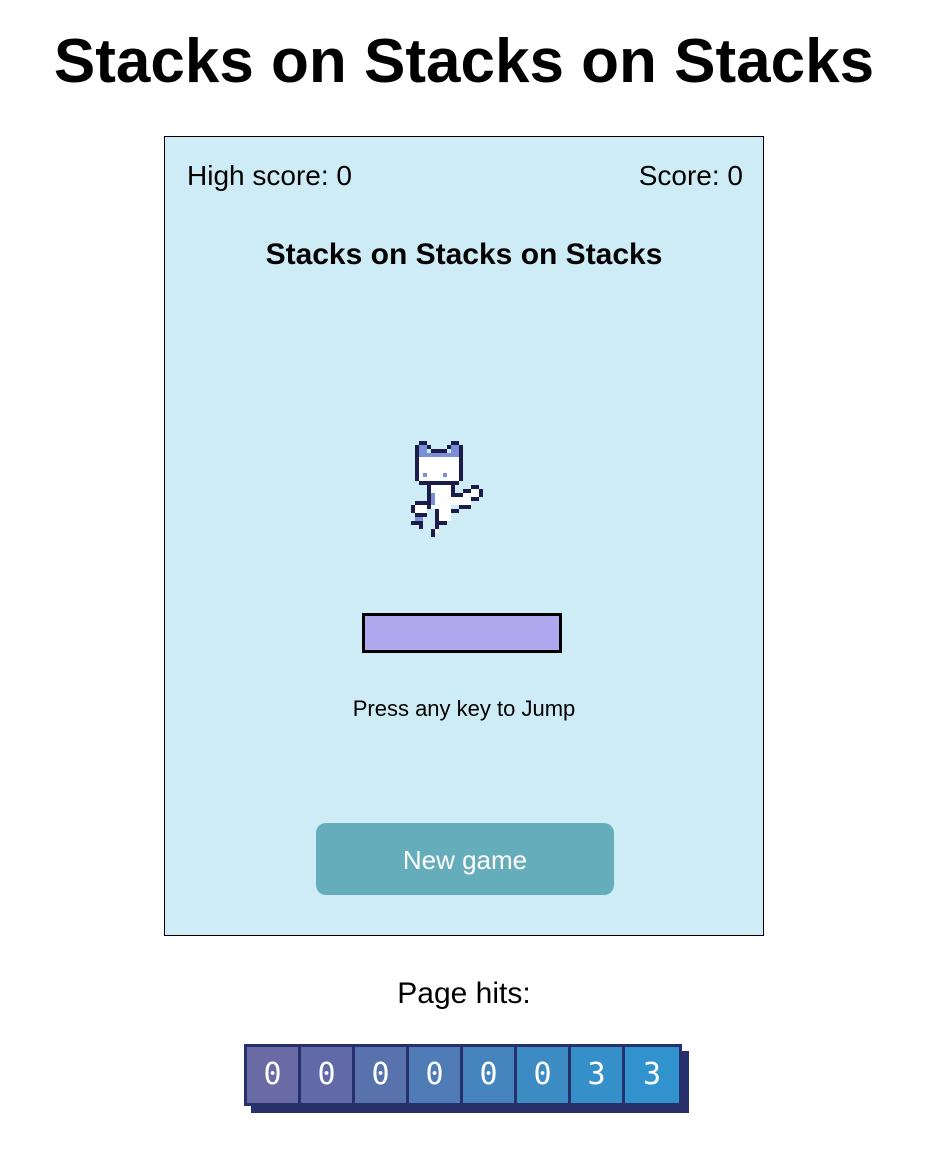 This screenshot has height=1154, width=928. Describe the element at coordinates (447, 489) in the screenshot. I see `pixel-cat-character-icon` at that location.